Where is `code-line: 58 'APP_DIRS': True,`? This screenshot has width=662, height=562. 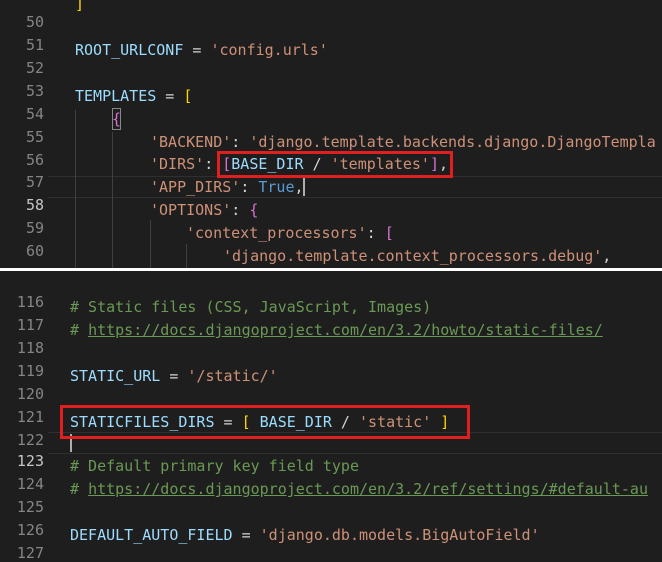
code-line: 58 'APP_DIRS': True, is located at coordinates (331, 195).